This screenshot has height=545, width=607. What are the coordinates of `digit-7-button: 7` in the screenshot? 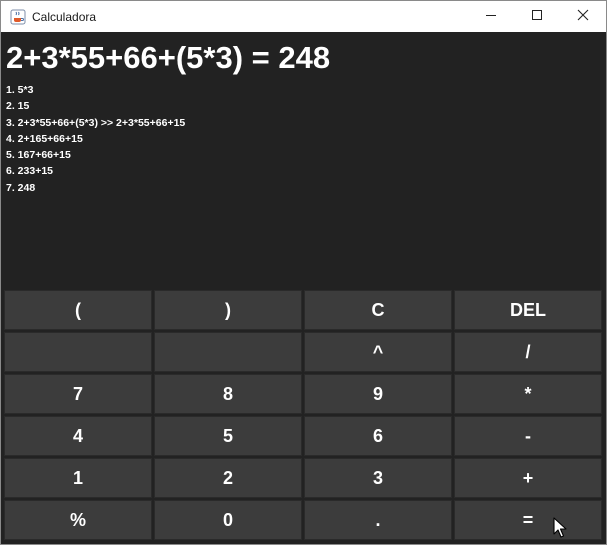 It's located at (78, 394).